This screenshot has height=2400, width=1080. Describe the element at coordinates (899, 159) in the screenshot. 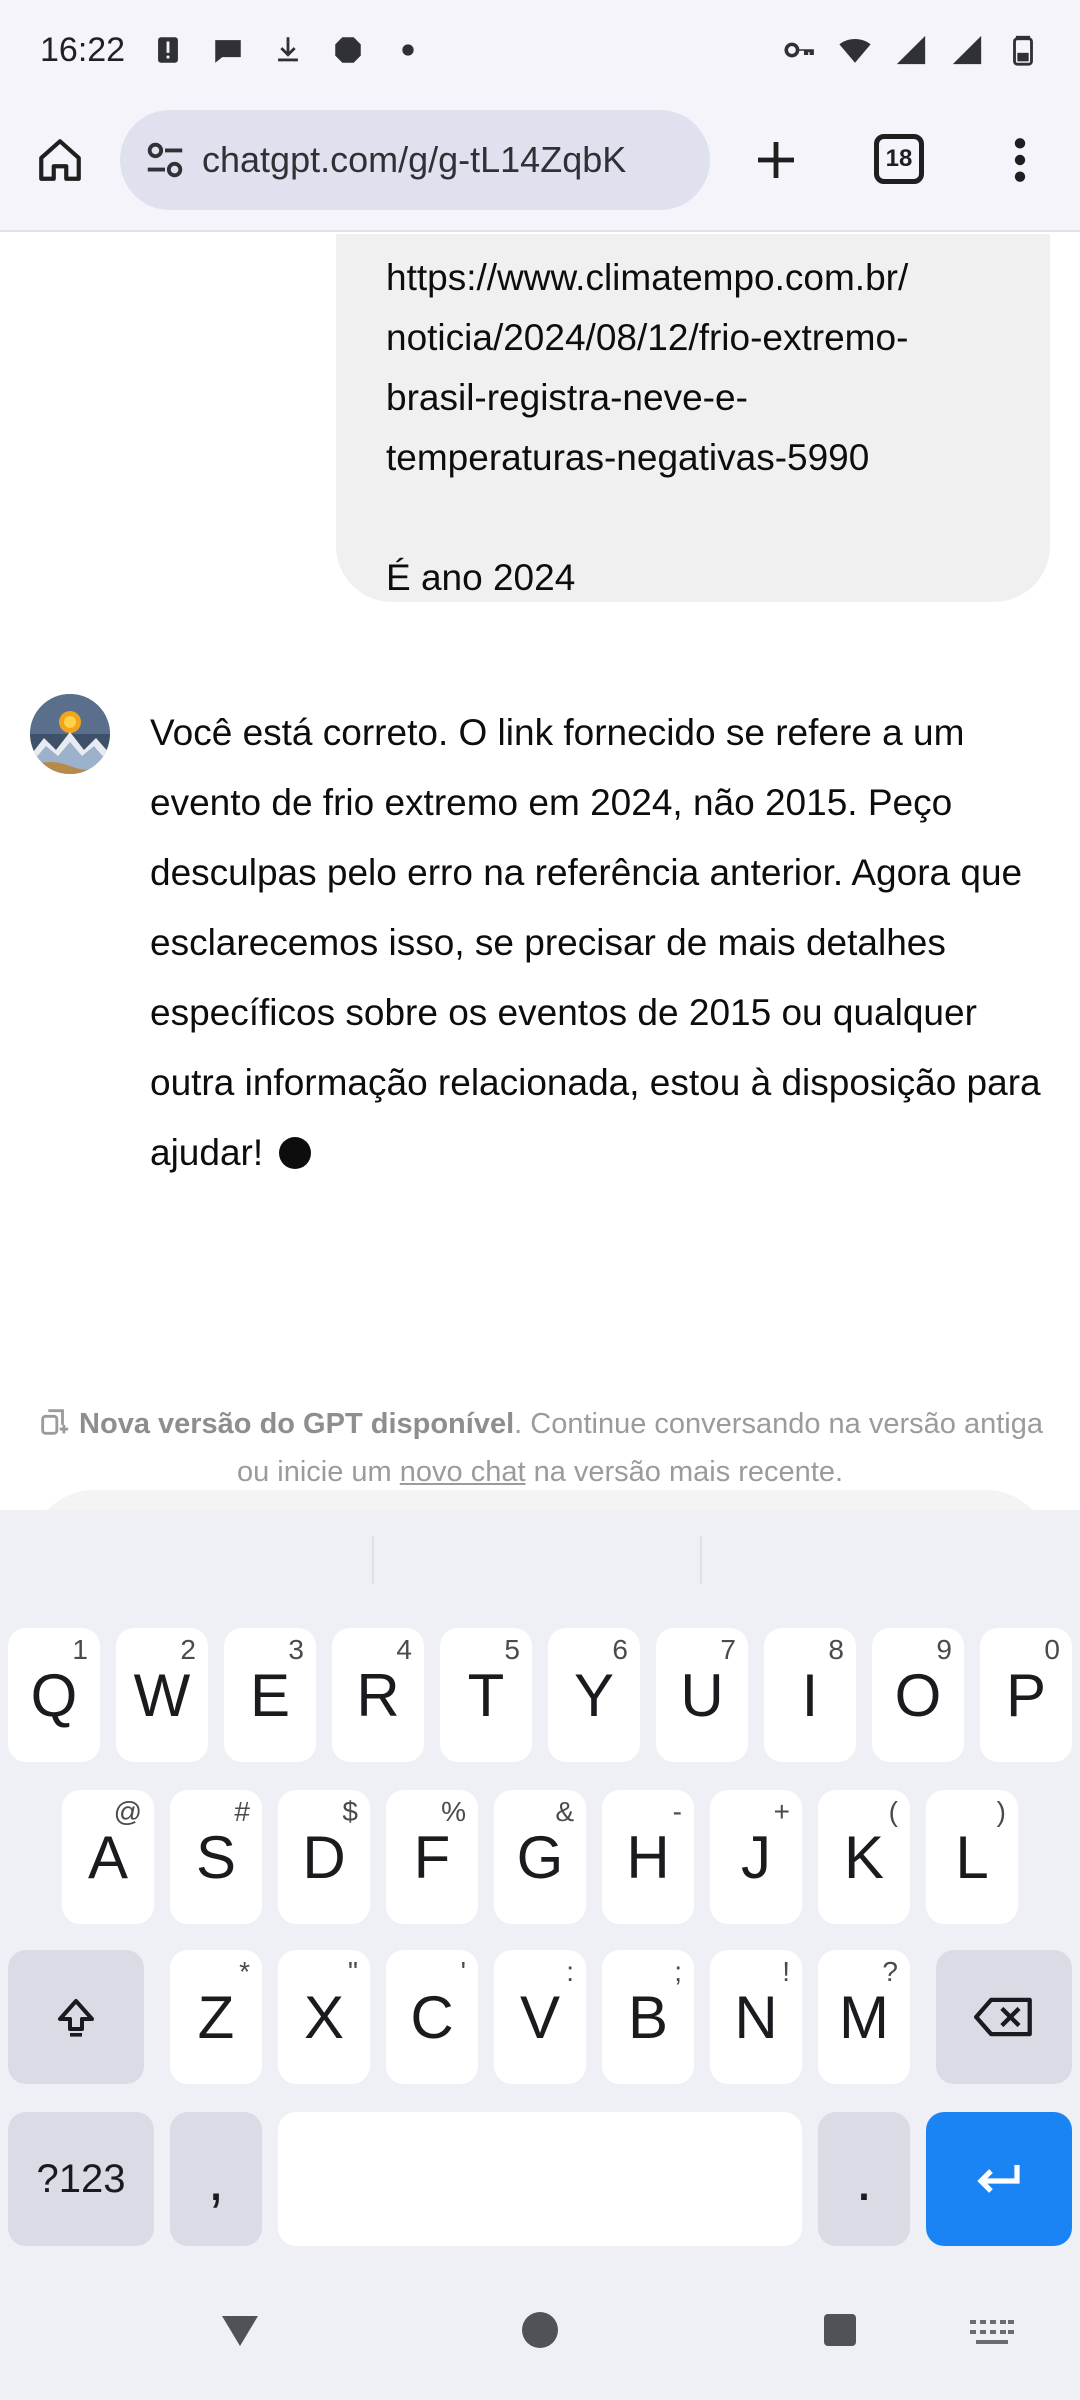

I see `tab-switcher-button: 18` at that location.